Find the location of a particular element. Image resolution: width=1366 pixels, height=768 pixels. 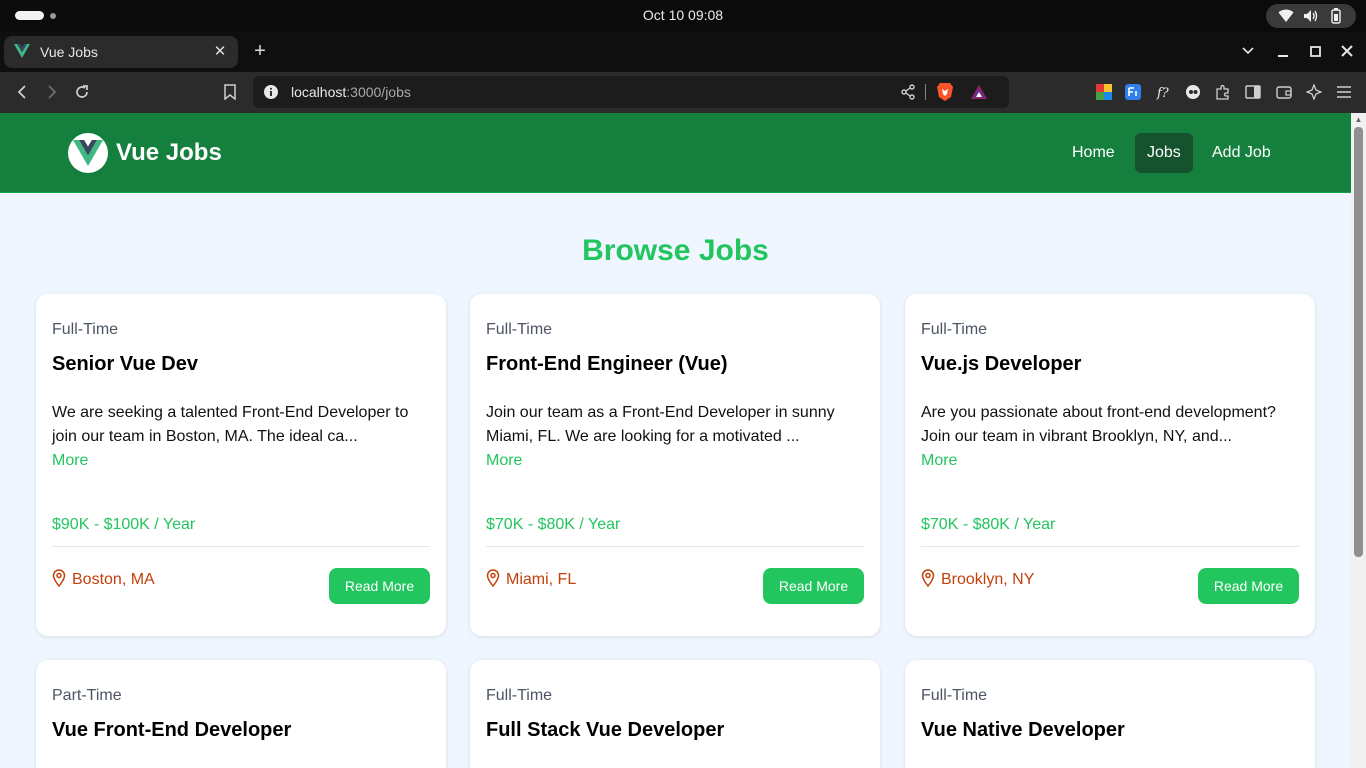

job-title: Full Stack Vue Developer is located at coordinates (605, 730).